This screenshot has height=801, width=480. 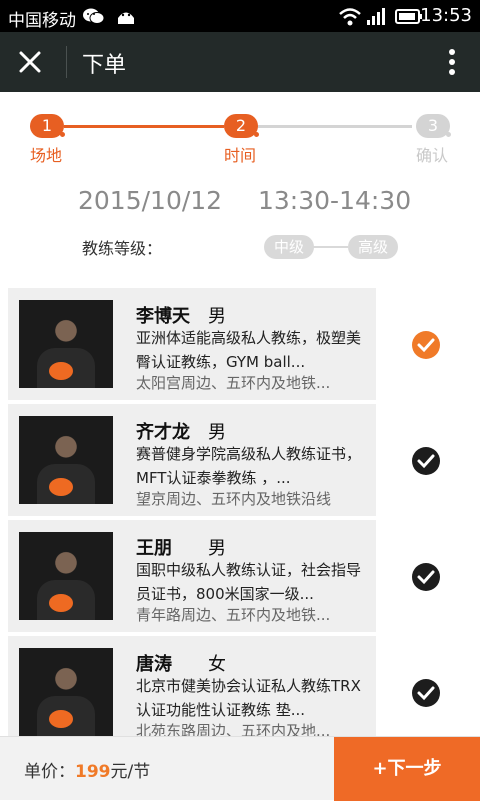 I want to click on next-step-button: +下一步, so click(x=407, y=769).